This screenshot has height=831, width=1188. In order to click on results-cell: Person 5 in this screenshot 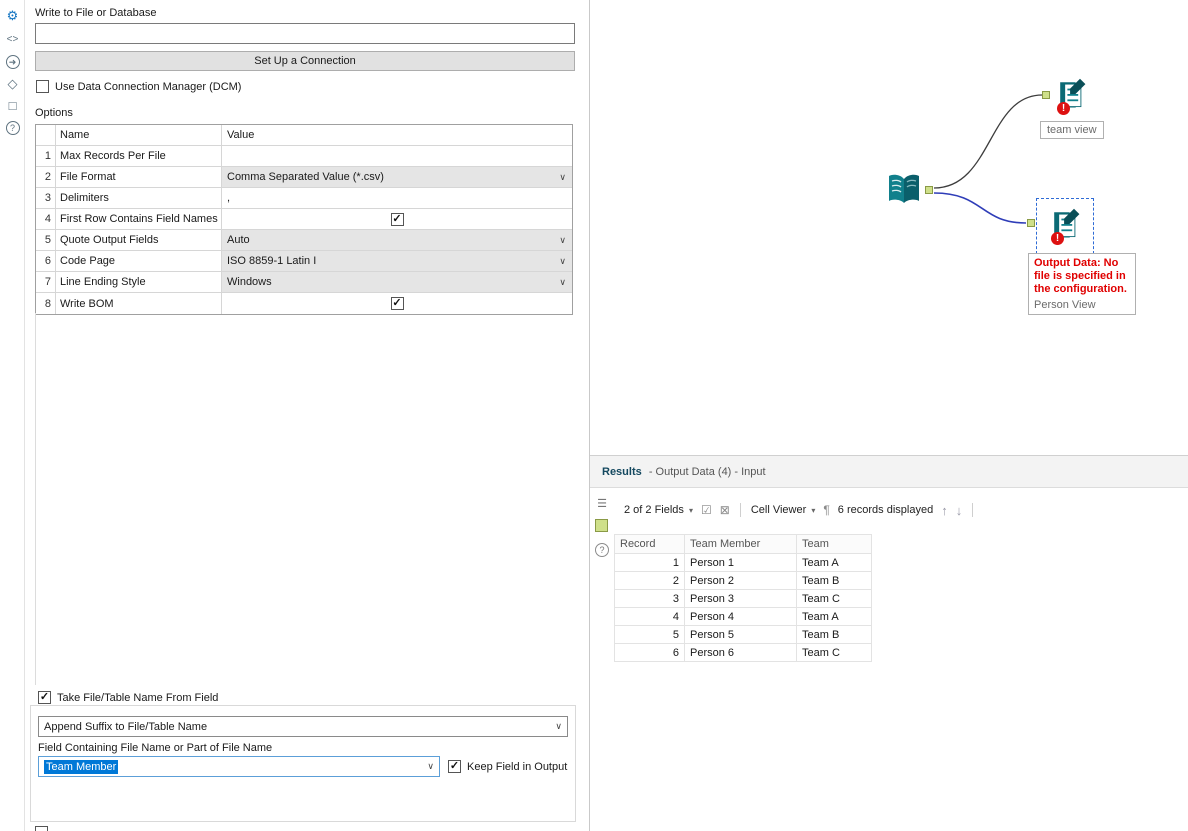, I will do `click(741, 635)`.